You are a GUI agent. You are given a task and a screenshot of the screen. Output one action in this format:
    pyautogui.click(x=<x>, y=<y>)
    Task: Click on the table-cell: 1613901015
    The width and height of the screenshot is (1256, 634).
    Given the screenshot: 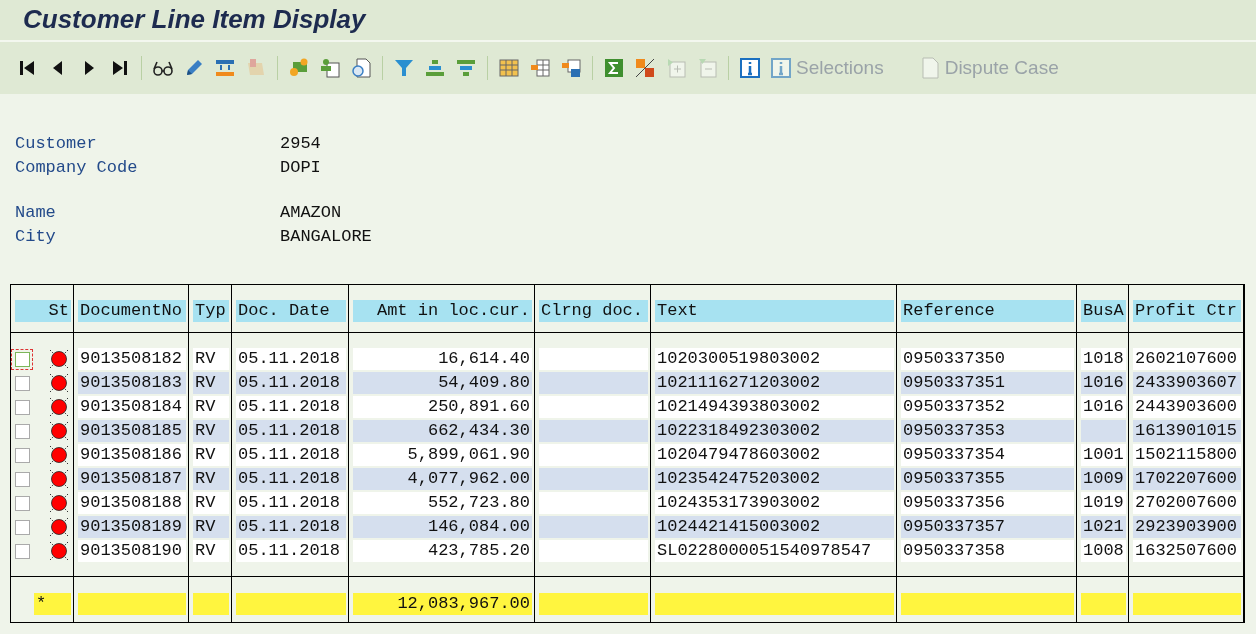 What is the action you would take?
    pyautogui.click(x=1187, y=431)
    